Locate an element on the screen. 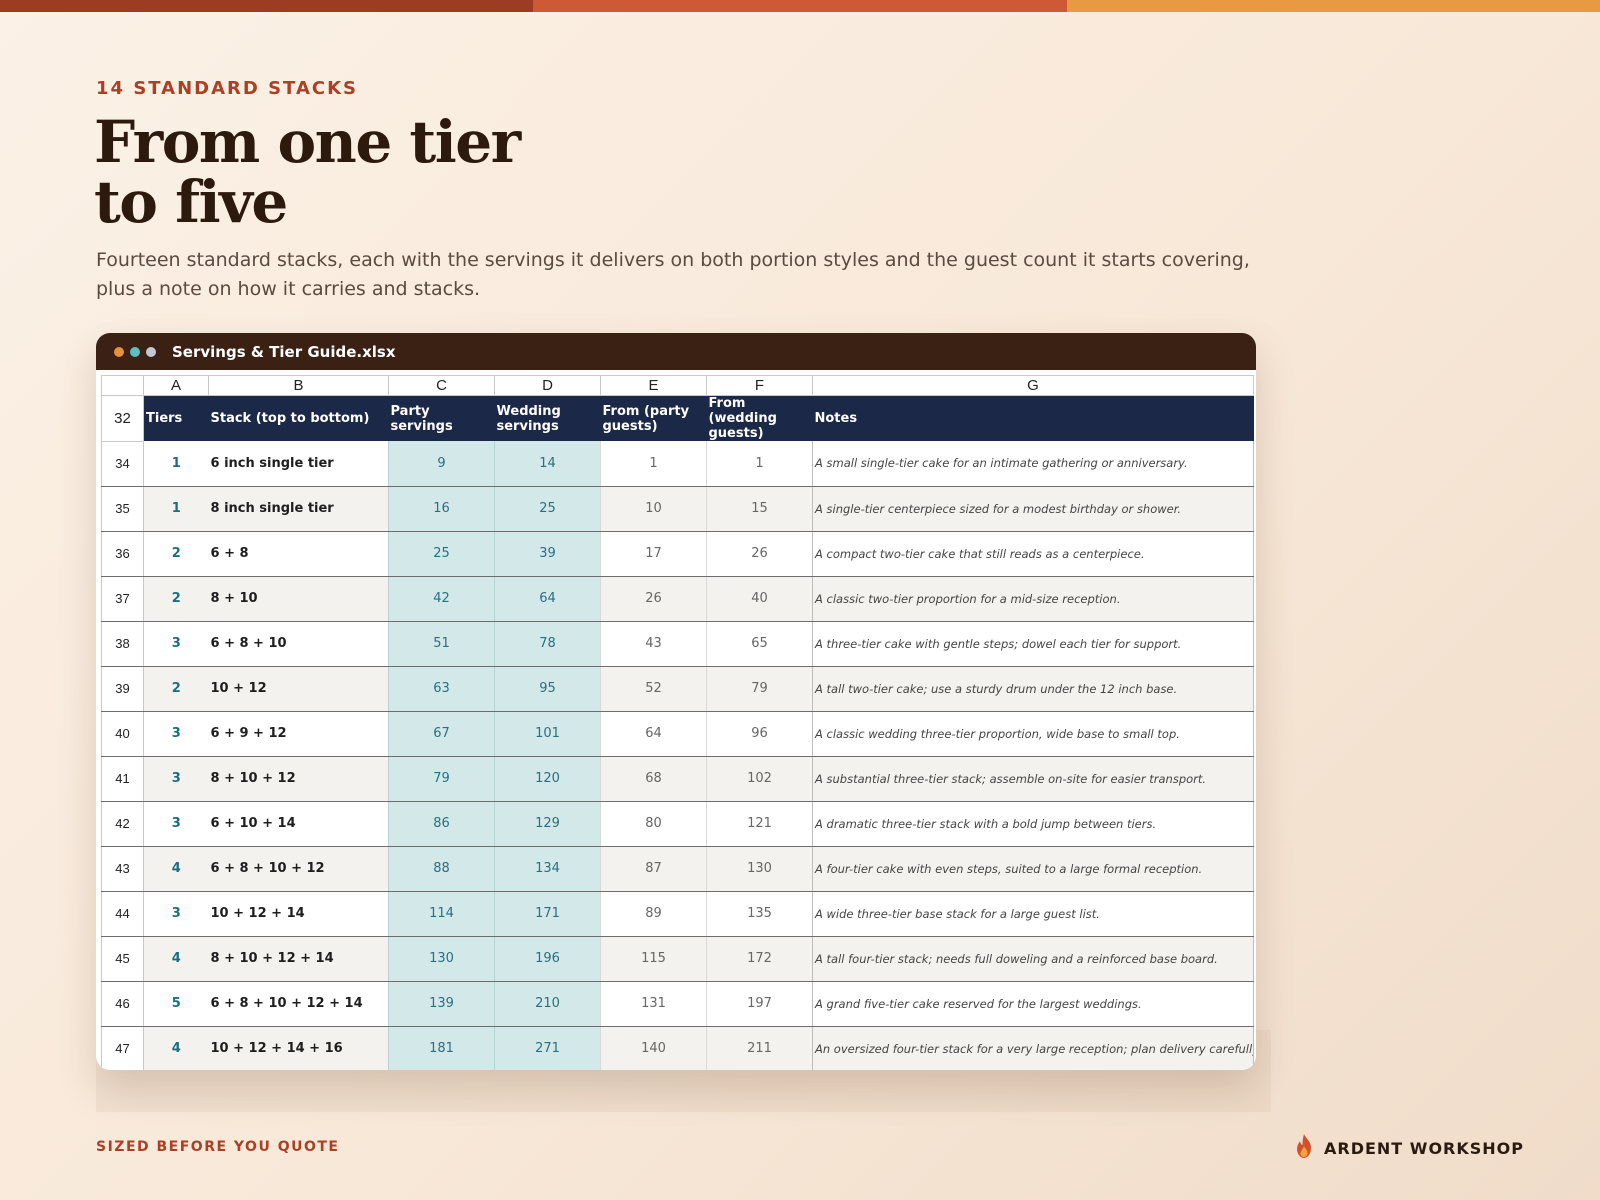  cell-stack: 8 + 10 + 12 is located at coordinates (298, 779).